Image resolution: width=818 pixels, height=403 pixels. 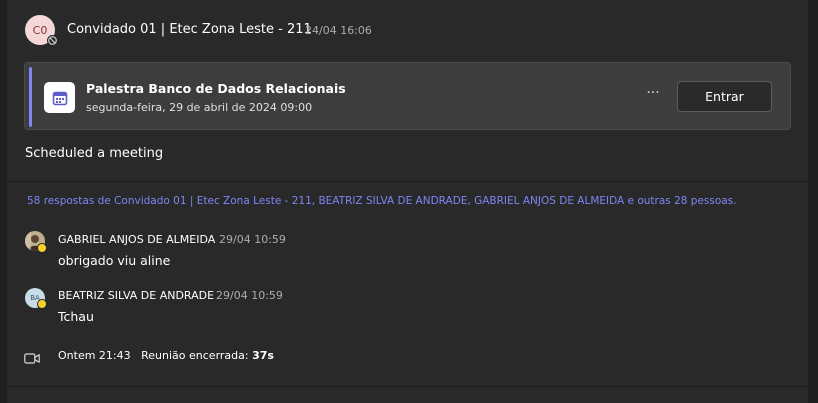 I want to click on meeting-duration: 37s, so click(x=263, y=355).